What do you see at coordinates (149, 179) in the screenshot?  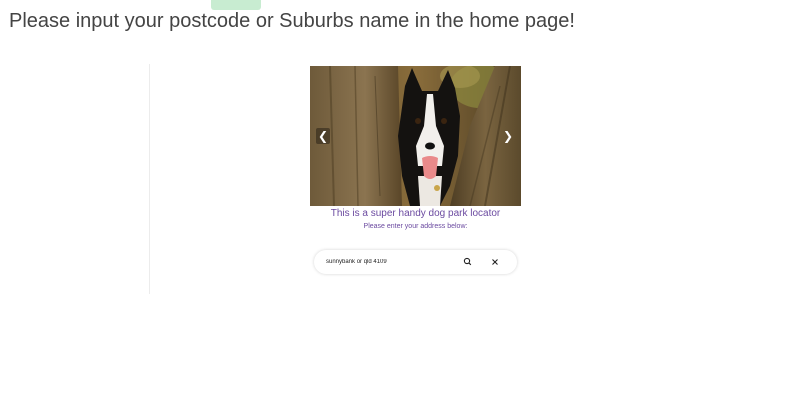 I see `vertical-divider` at bounding box center [149, 179].